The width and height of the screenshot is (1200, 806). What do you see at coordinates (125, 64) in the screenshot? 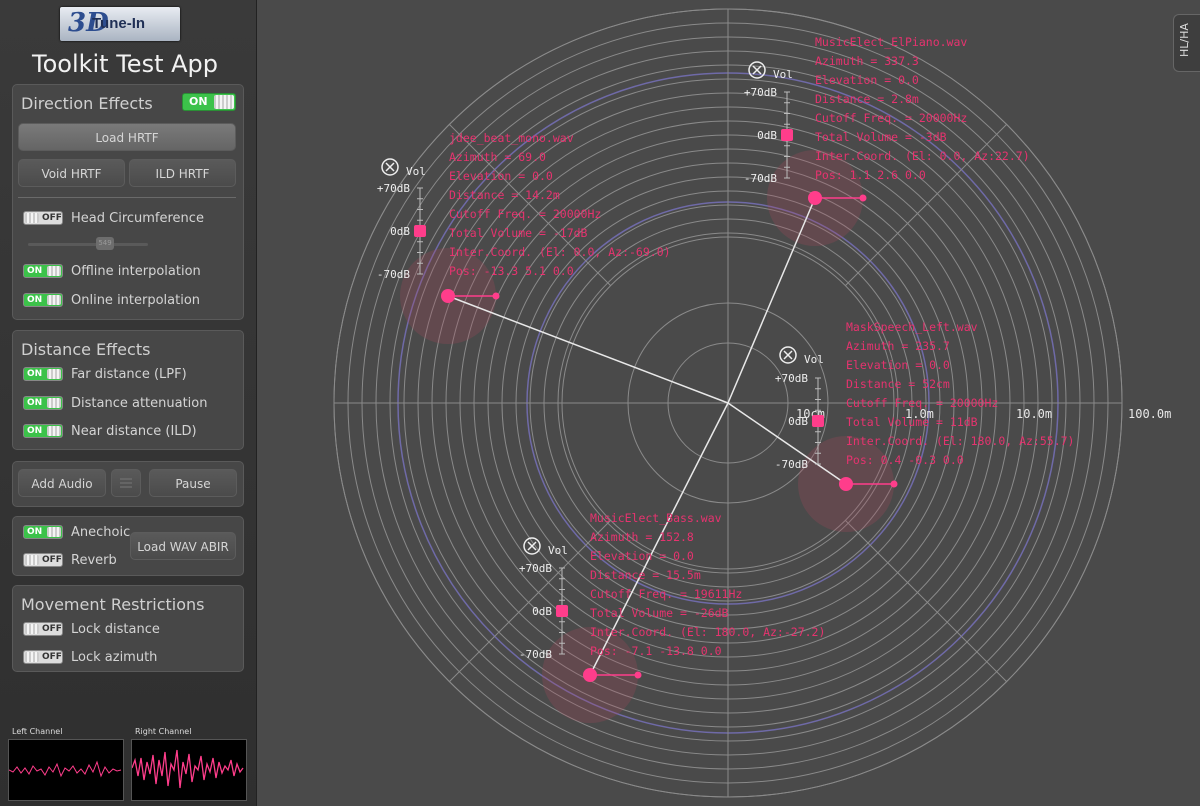
I see `app-title: Toolkit Test App` at bounding box center [125, 64].